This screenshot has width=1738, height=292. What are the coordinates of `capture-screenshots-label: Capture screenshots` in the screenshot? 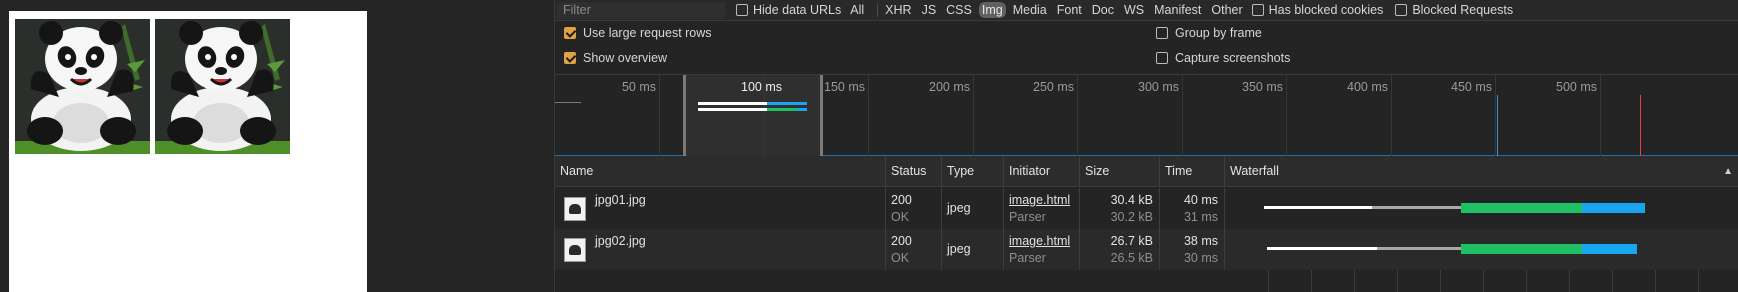 It's located at (1233, 58).